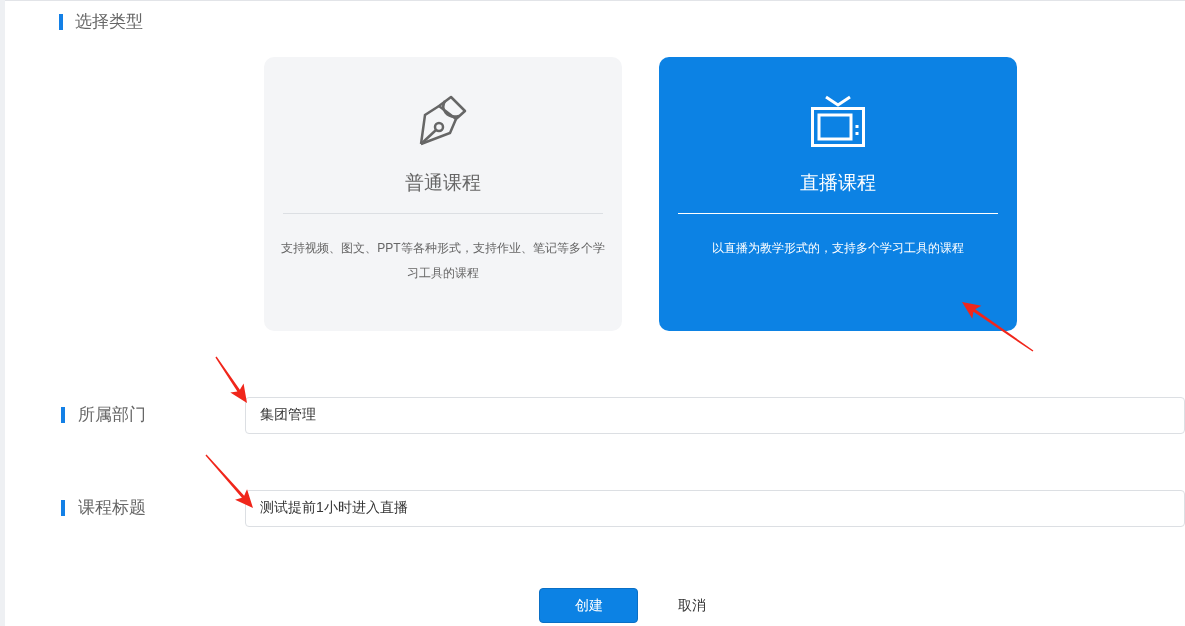  What do you see at coordinates (443, 120) in the screenshot?
I see `pen-nib-icon` at bounding box center [443, 120].